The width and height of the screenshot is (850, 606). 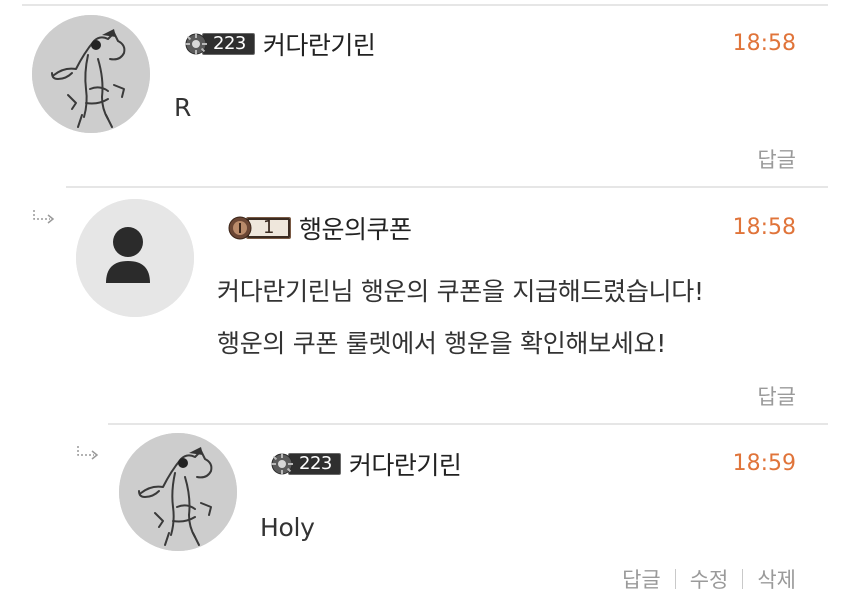 I want to click on comment-meta: 1 행운의쿠폰, so click(x=320, y=228).